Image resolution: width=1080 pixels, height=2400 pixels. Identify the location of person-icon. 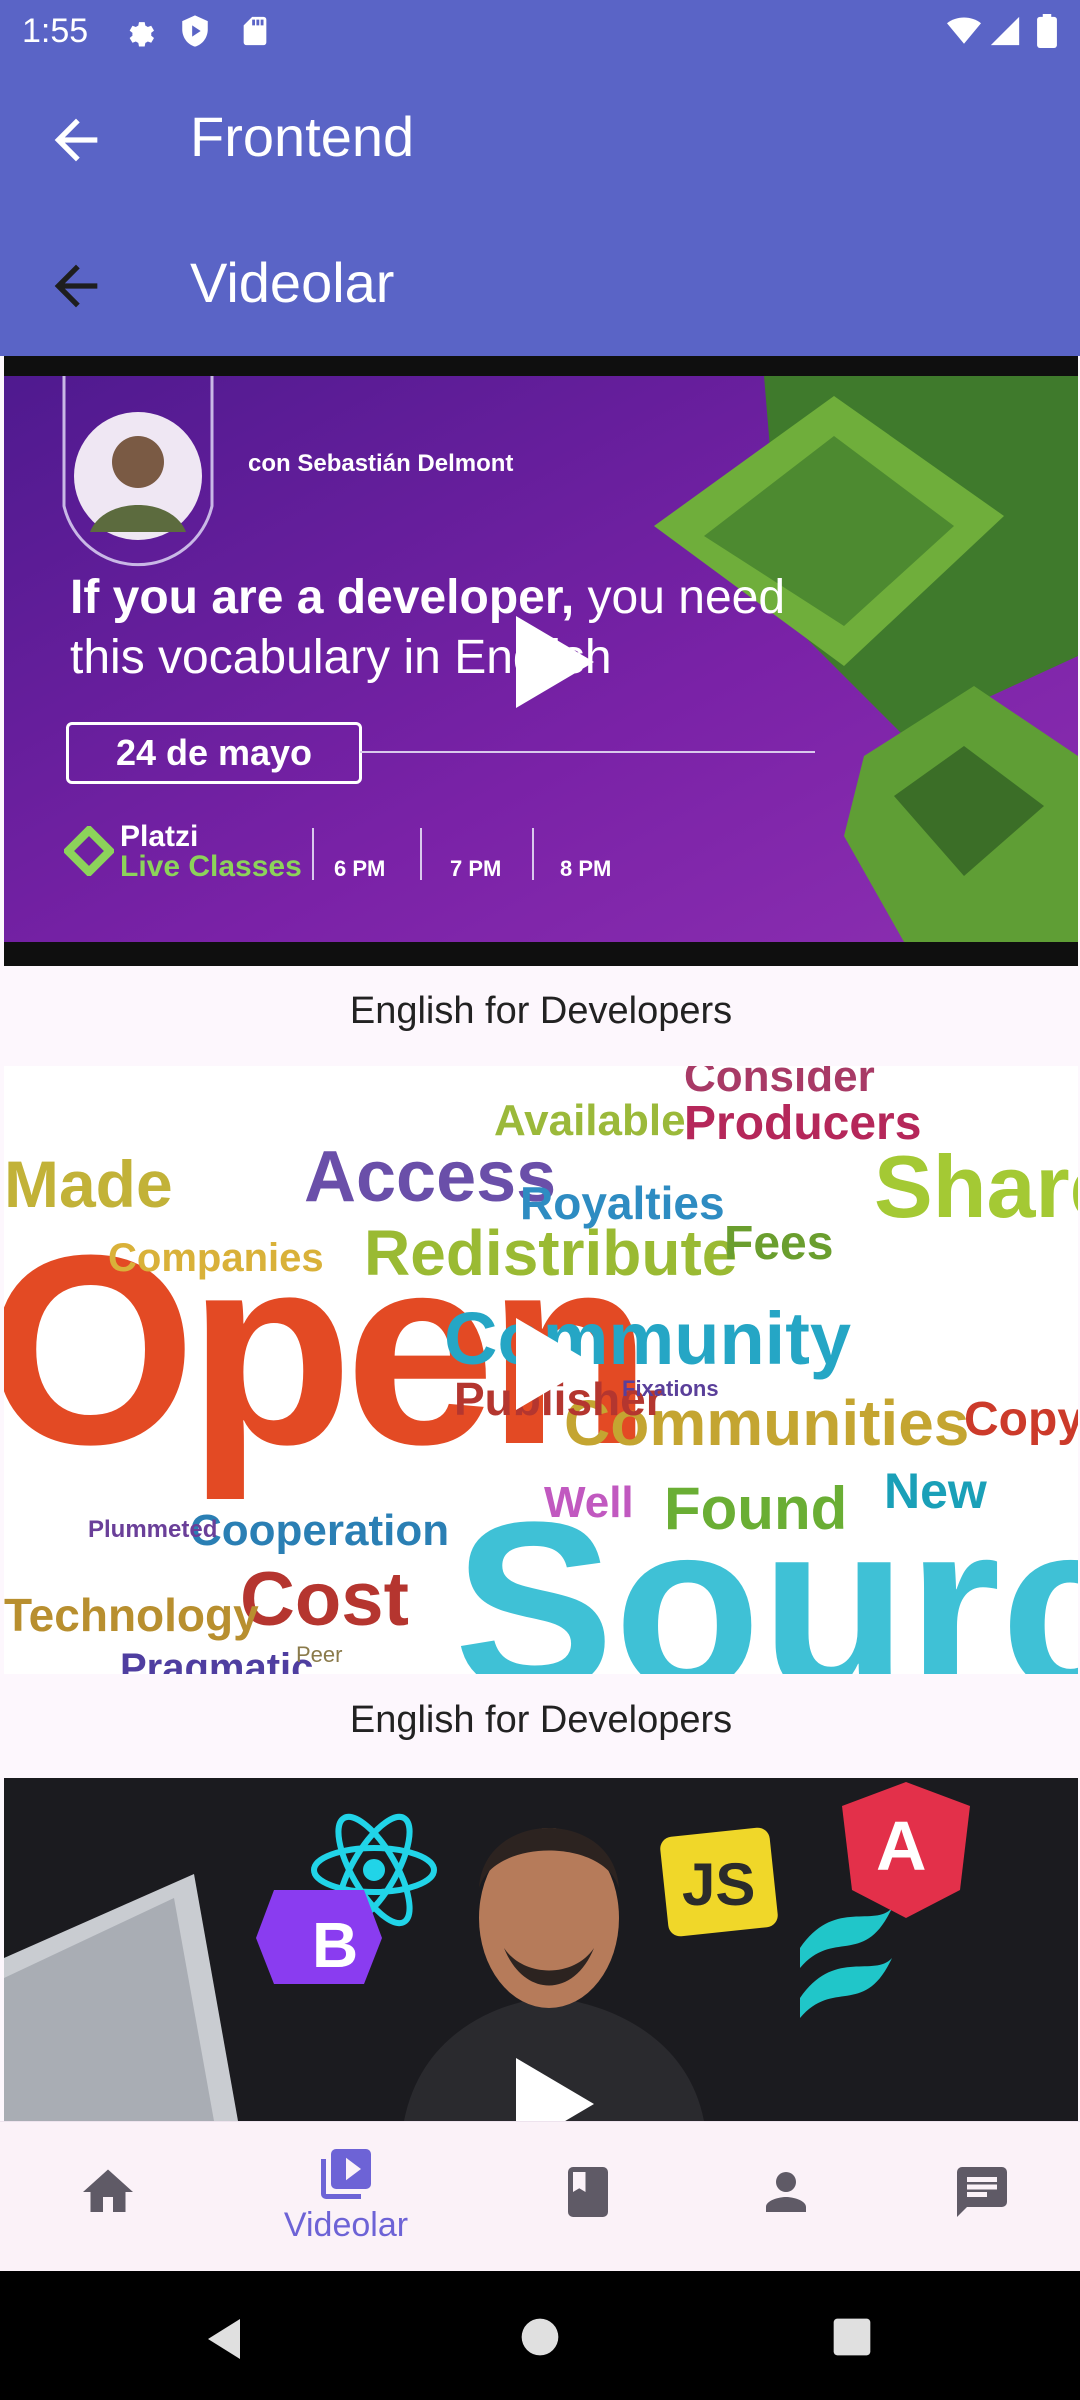
(786, 2192).